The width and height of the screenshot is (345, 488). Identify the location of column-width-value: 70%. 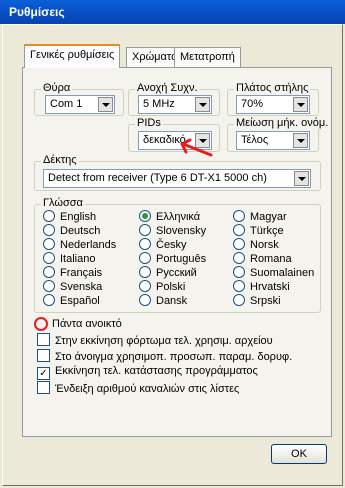
(252, 104).